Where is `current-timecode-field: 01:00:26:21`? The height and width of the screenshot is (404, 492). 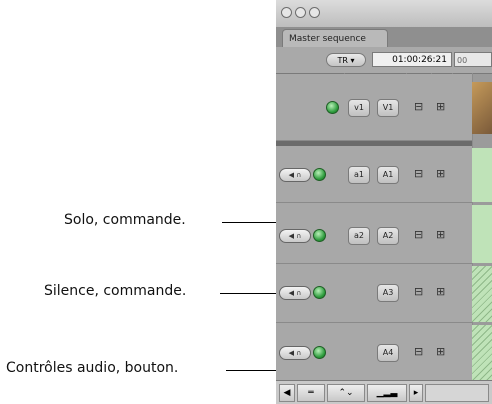
current-timecode-field: 01:00:26:21 is located at coordinates (412, 59).